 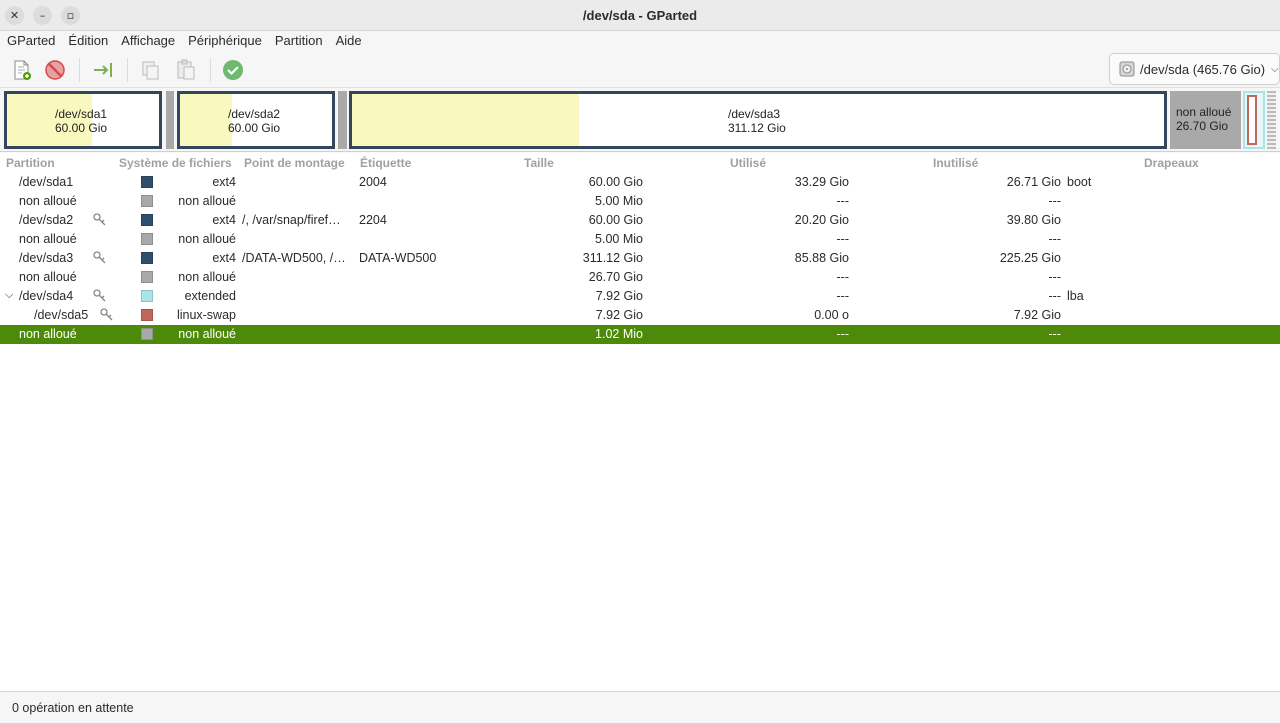 What do you see at coordinates (88, 41) in the screenshot?
I see `menu-edition: Édition` at bounding box center [88, 41].